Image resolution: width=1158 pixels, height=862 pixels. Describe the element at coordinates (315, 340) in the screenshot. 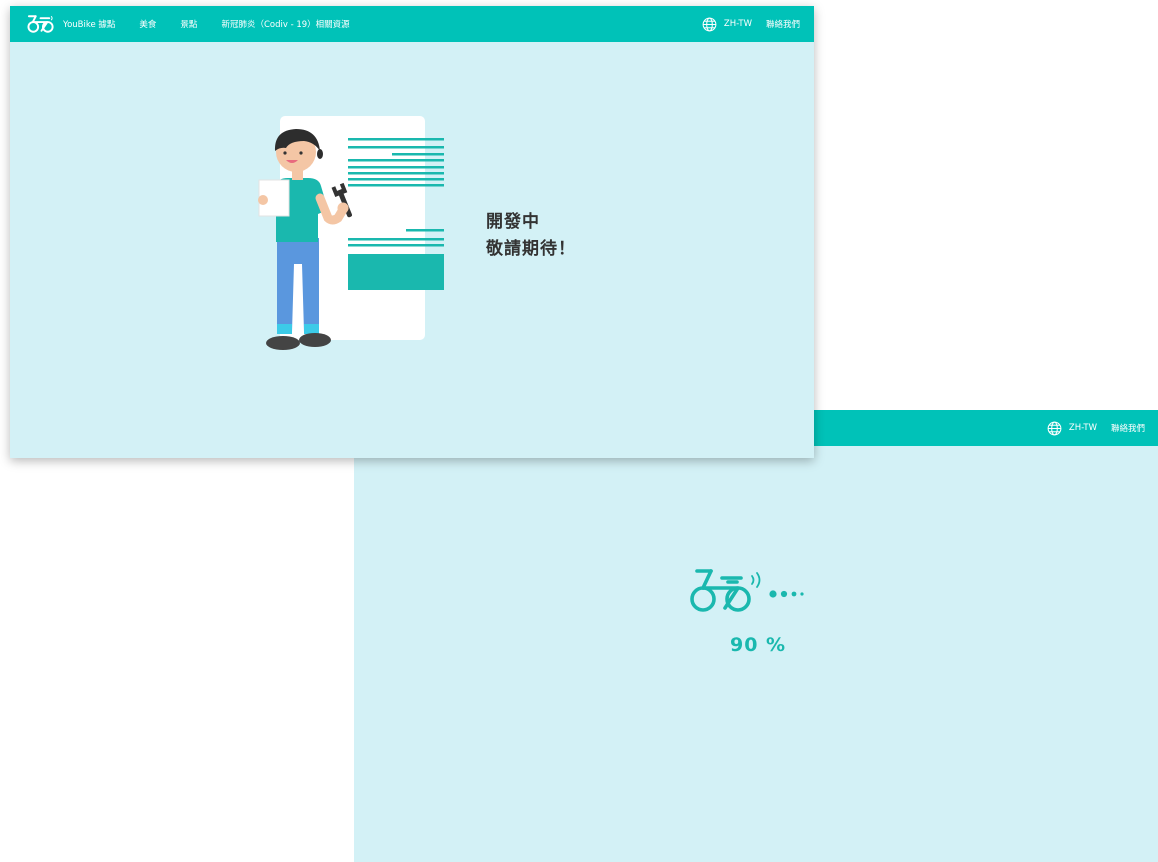

I see `right-shoe` at that location.